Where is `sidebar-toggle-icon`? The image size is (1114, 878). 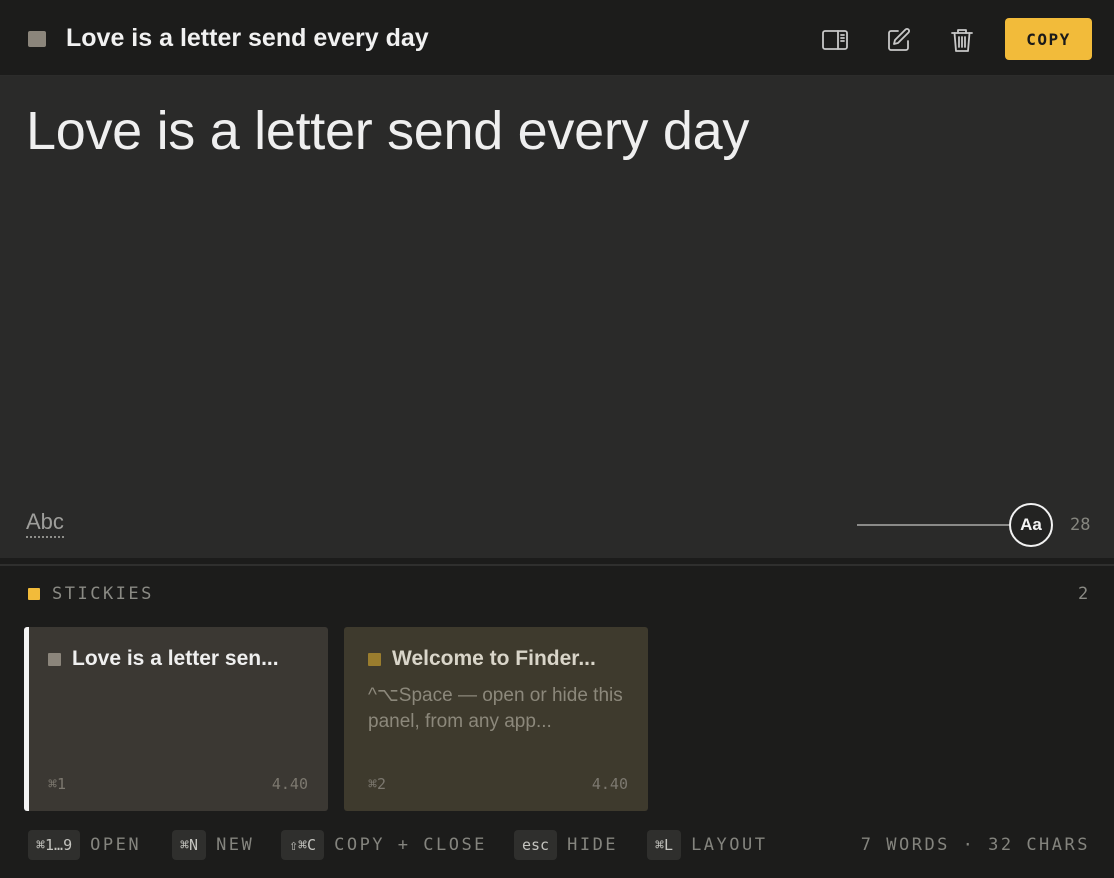
sidebar-toggle-icon is located at coordinates (835, 40).